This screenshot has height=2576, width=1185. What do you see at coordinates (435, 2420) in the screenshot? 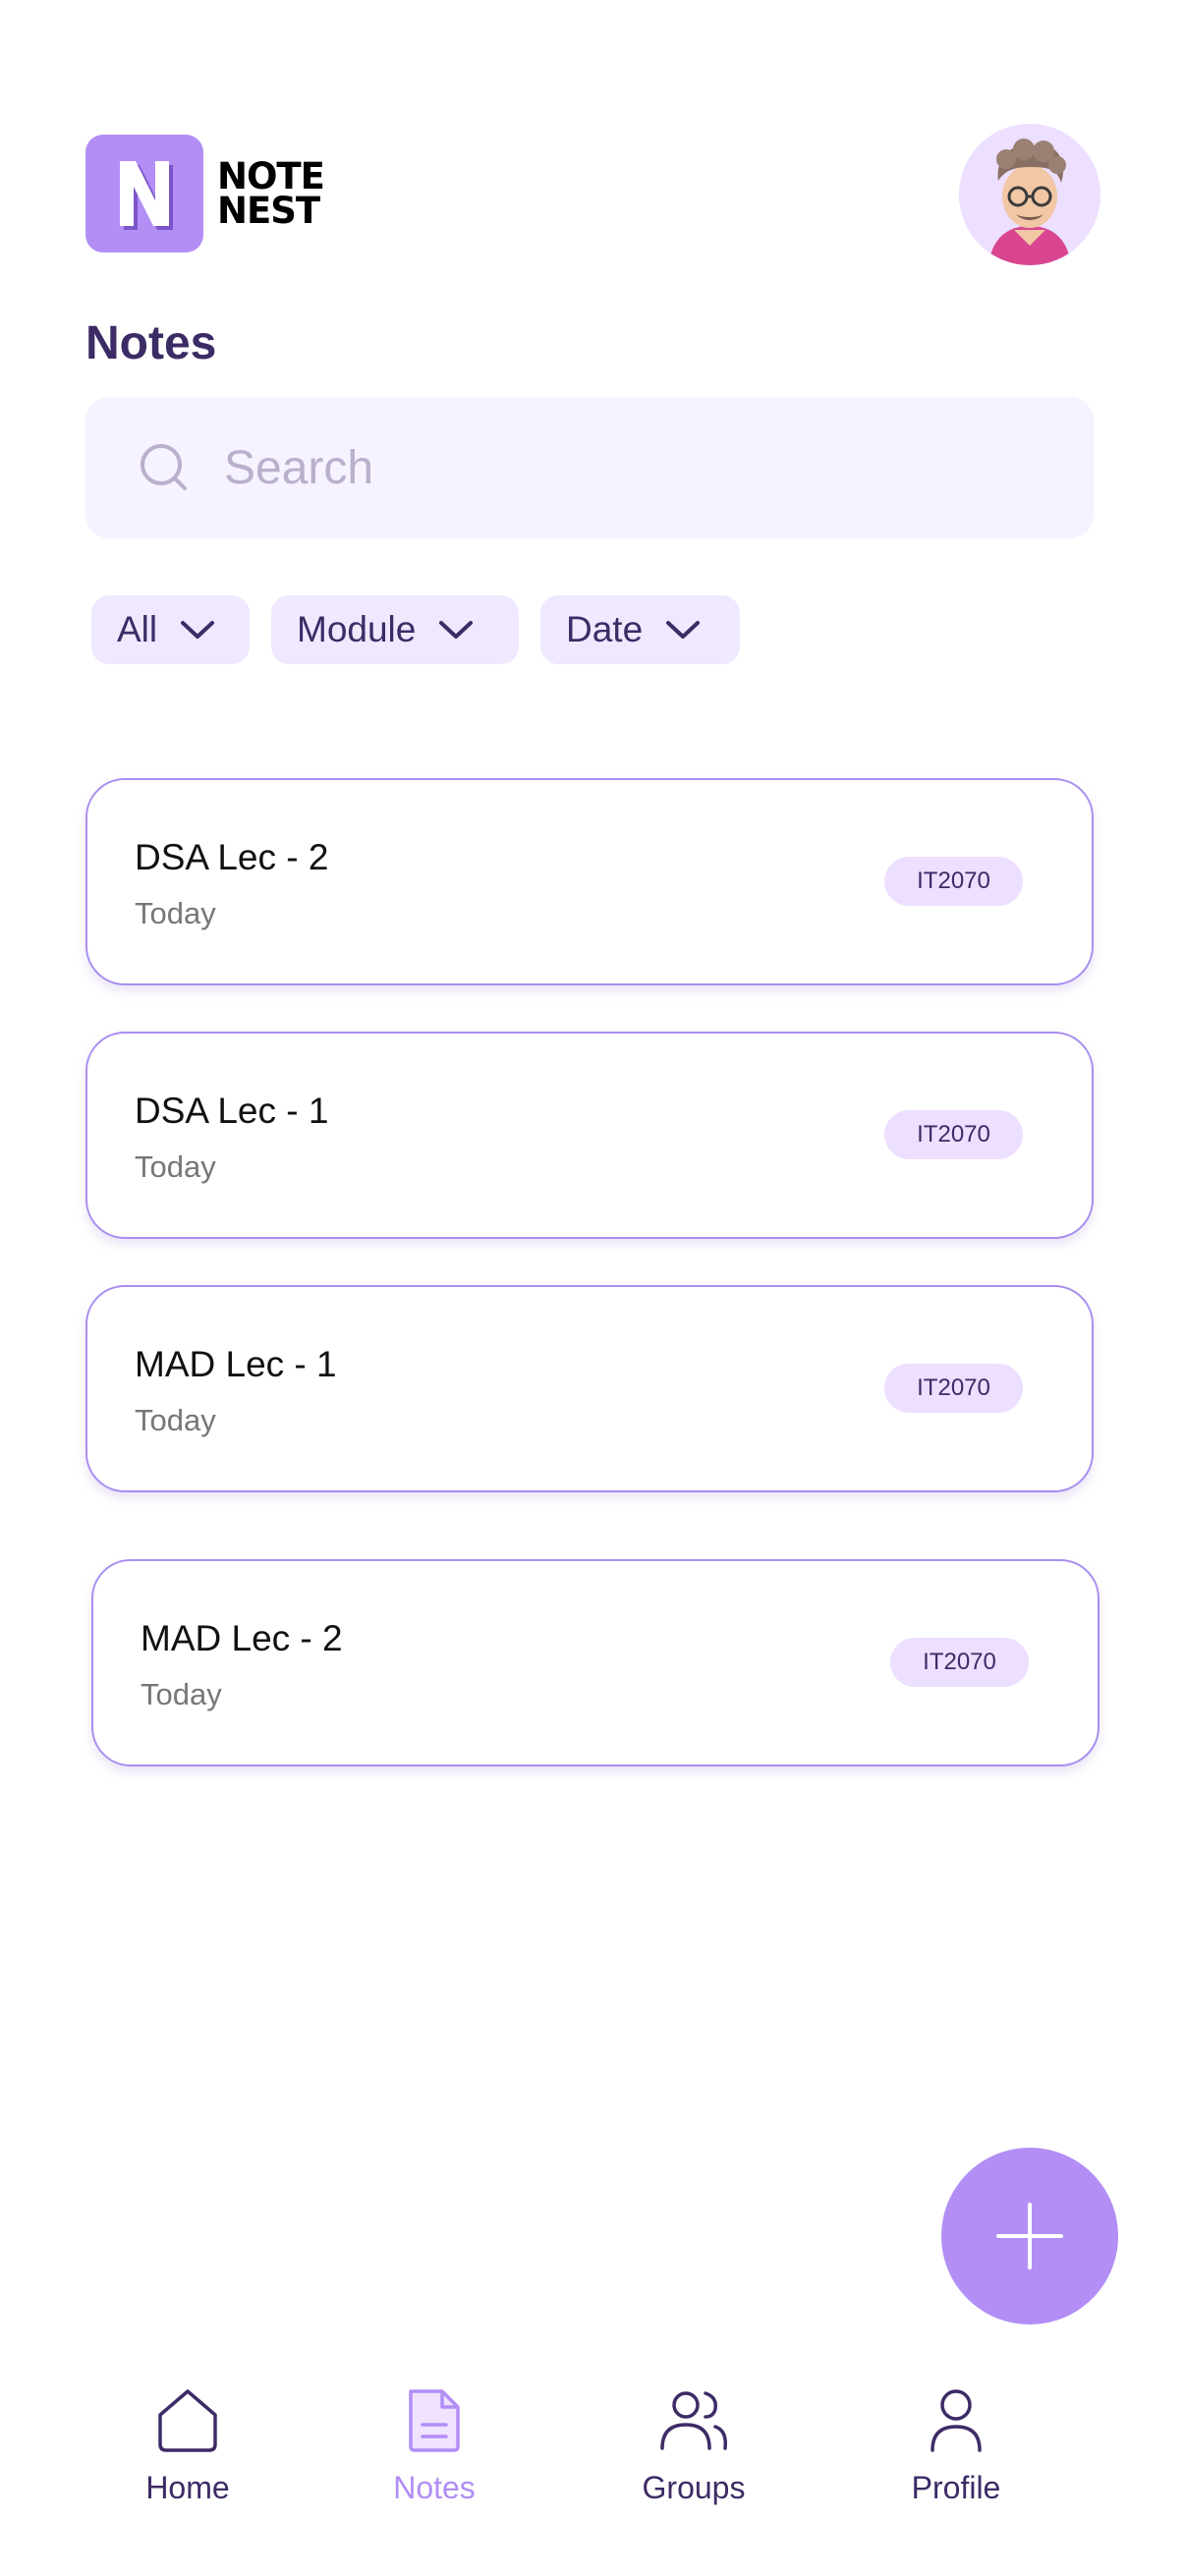
I see `document-icon` at bounding box center [435, 2420].